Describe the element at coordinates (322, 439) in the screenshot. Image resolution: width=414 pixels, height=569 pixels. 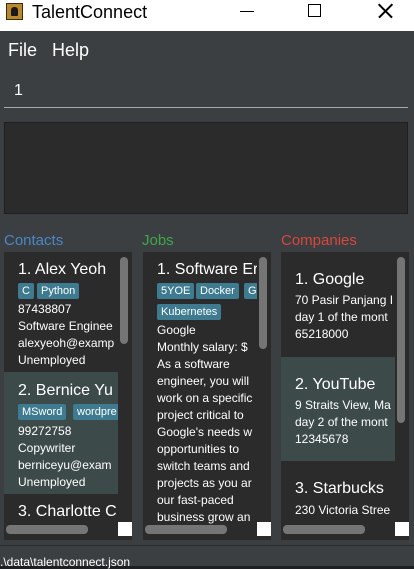
I see `company-phone: 12345678` at that location.